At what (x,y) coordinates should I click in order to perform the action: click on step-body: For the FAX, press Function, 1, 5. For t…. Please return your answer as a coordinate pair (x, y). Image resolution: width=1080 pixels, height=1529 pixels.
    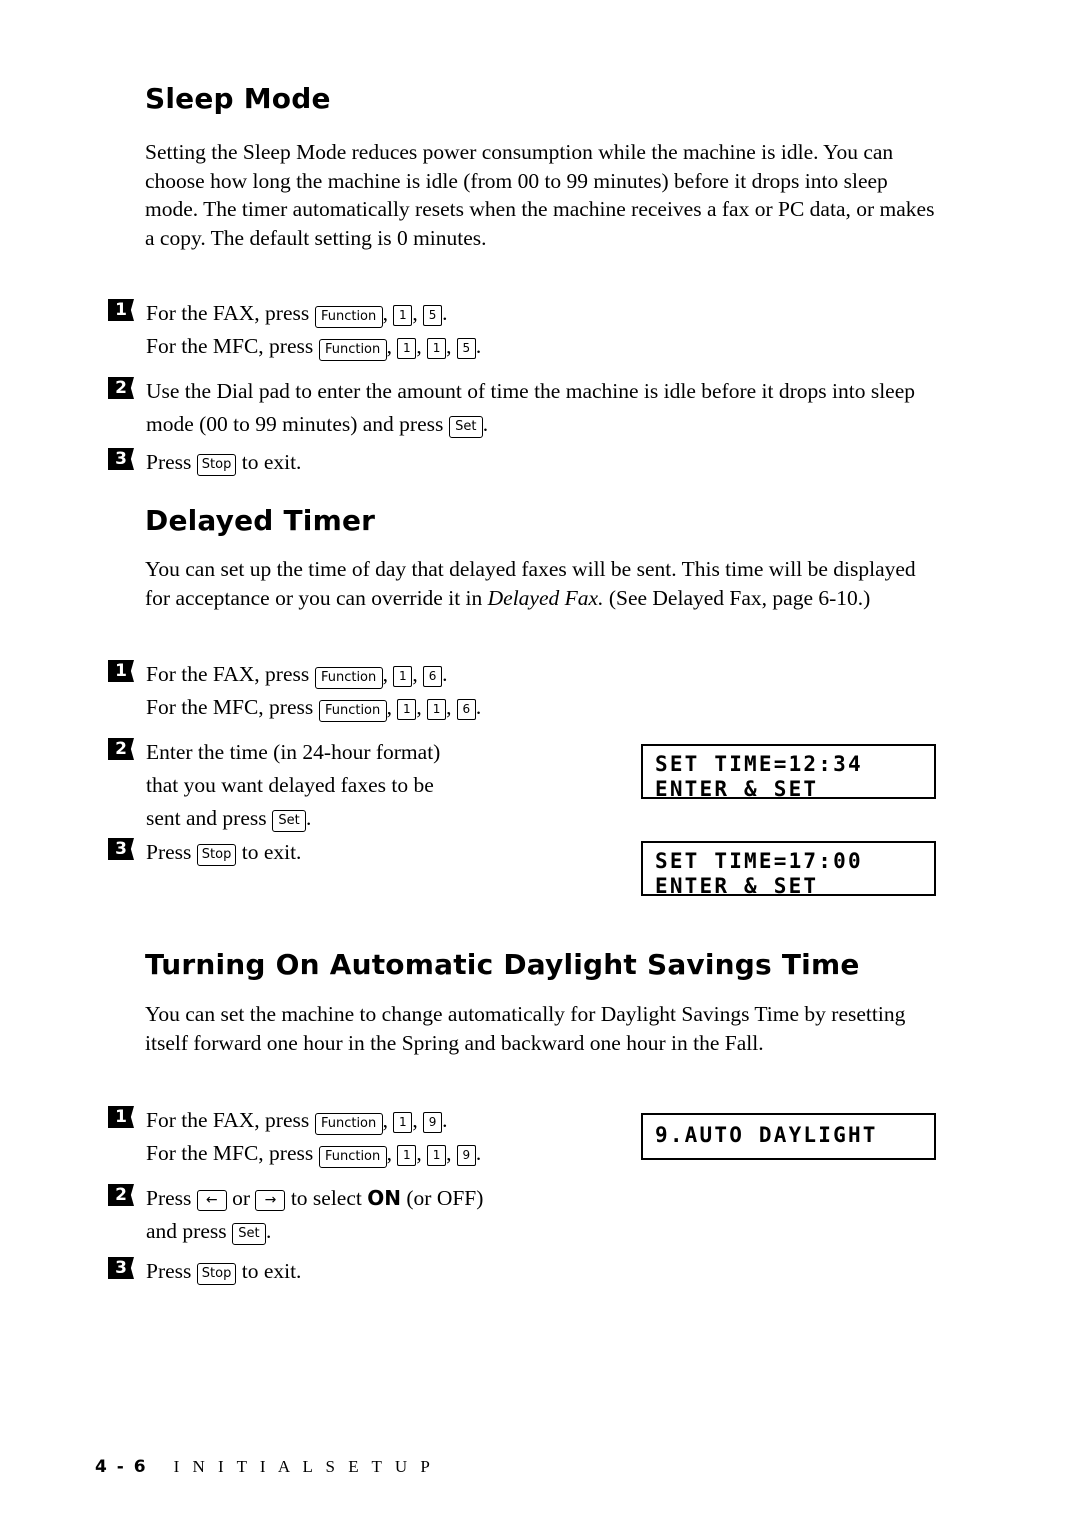
    Looking at the image, I should click on (542, 330).